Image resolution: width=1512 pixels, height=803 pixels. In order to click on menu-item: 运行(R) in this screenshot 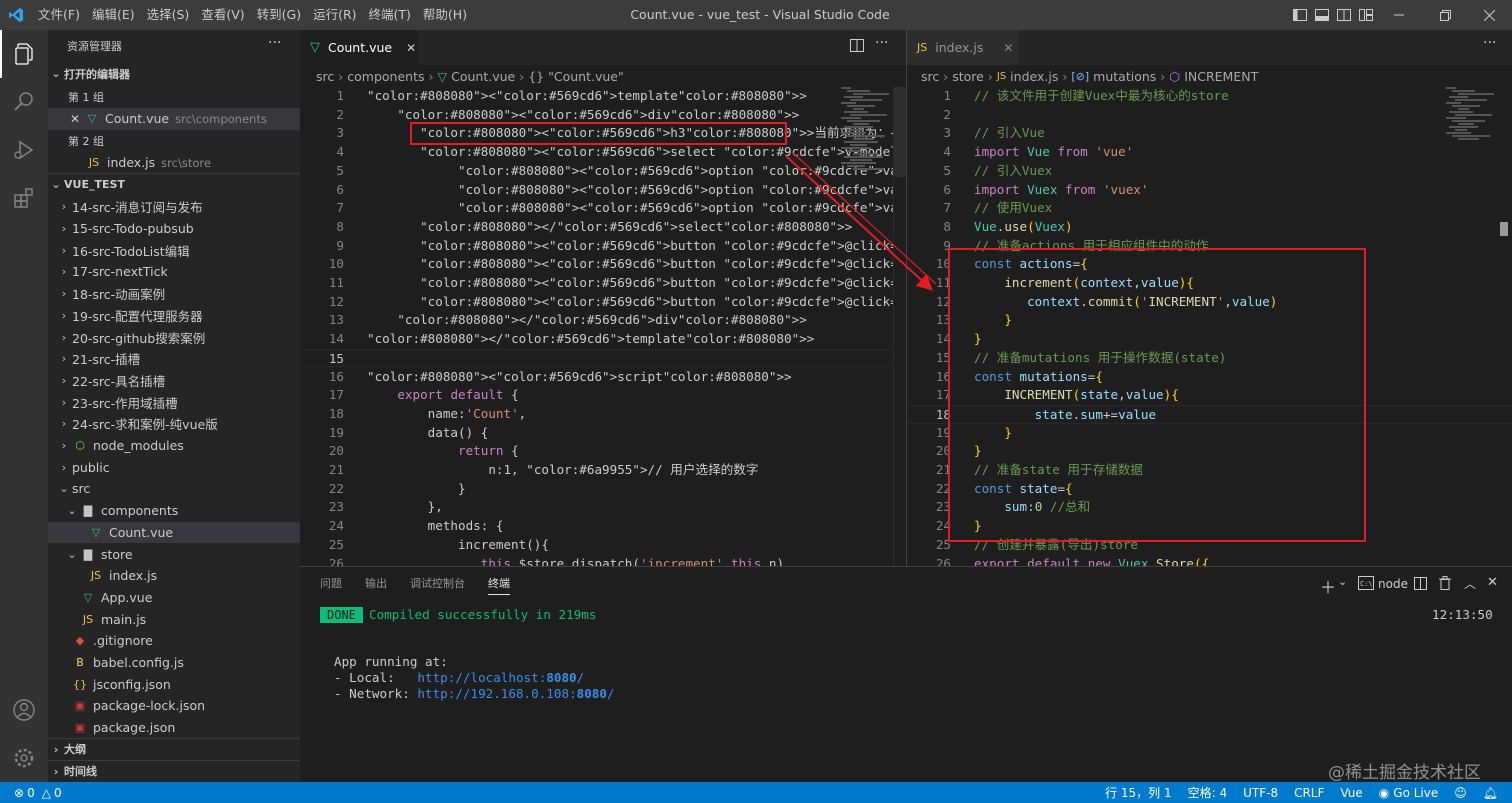, I will do `click(334, 15)`.